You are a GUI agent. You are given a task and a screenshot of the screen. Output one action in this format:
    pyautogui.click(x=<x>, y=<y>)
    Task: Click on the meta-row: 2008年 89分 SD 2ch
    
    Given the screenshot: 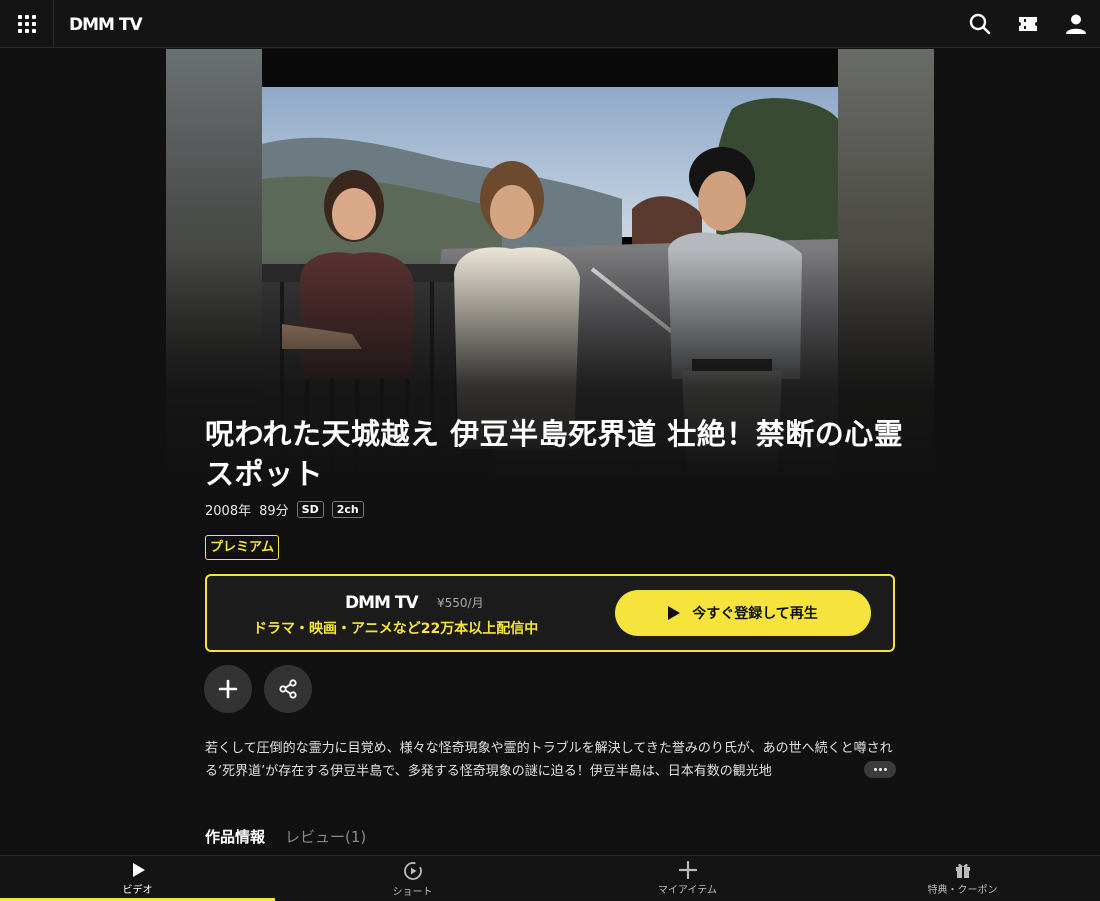 What is the action you would take?
    pyautogui.click(x=288, y=509)
    